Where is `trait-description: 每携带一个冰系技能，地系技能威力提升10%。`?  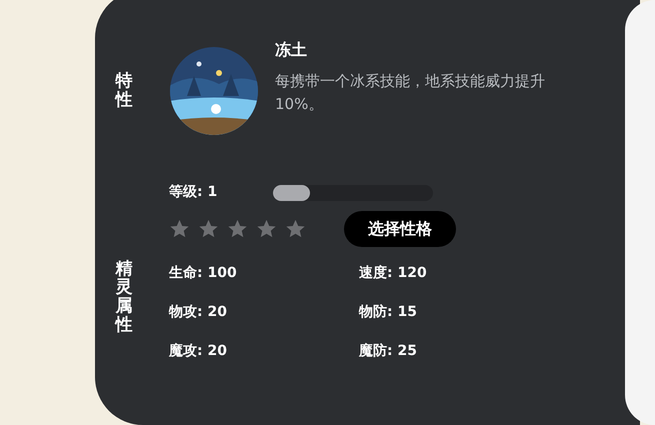
trait-description: 每携带一个冰系技能，地系技能威力提升10%。 is located at coordinates (410, 92).